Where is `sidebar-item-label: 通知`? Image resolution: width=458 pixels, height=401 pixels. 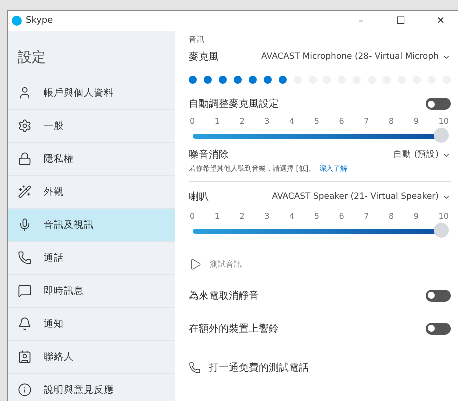
sidebar-item-label: 通知 is located at coordinates (54, 324).